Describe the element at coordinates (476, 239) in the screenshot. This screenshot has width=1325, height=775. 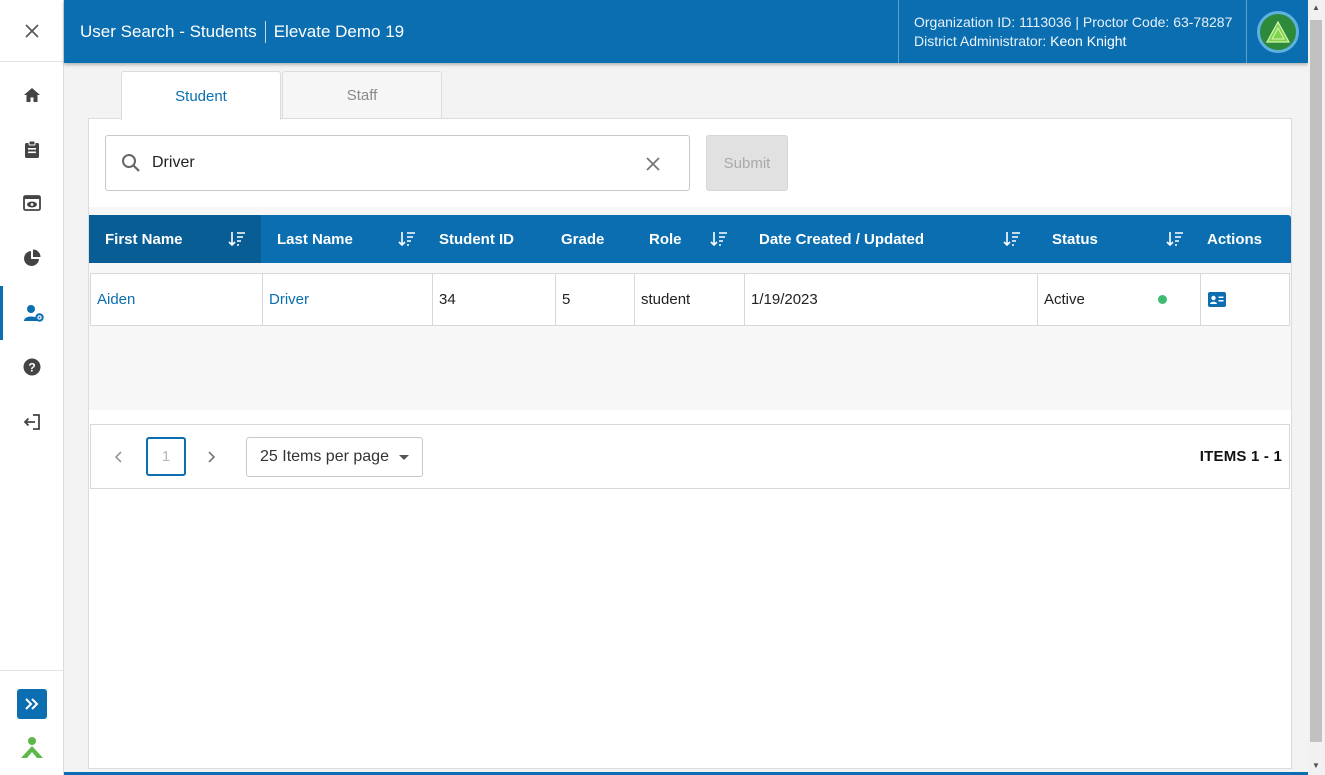
I see `column-header-label: Student ID` at that location.